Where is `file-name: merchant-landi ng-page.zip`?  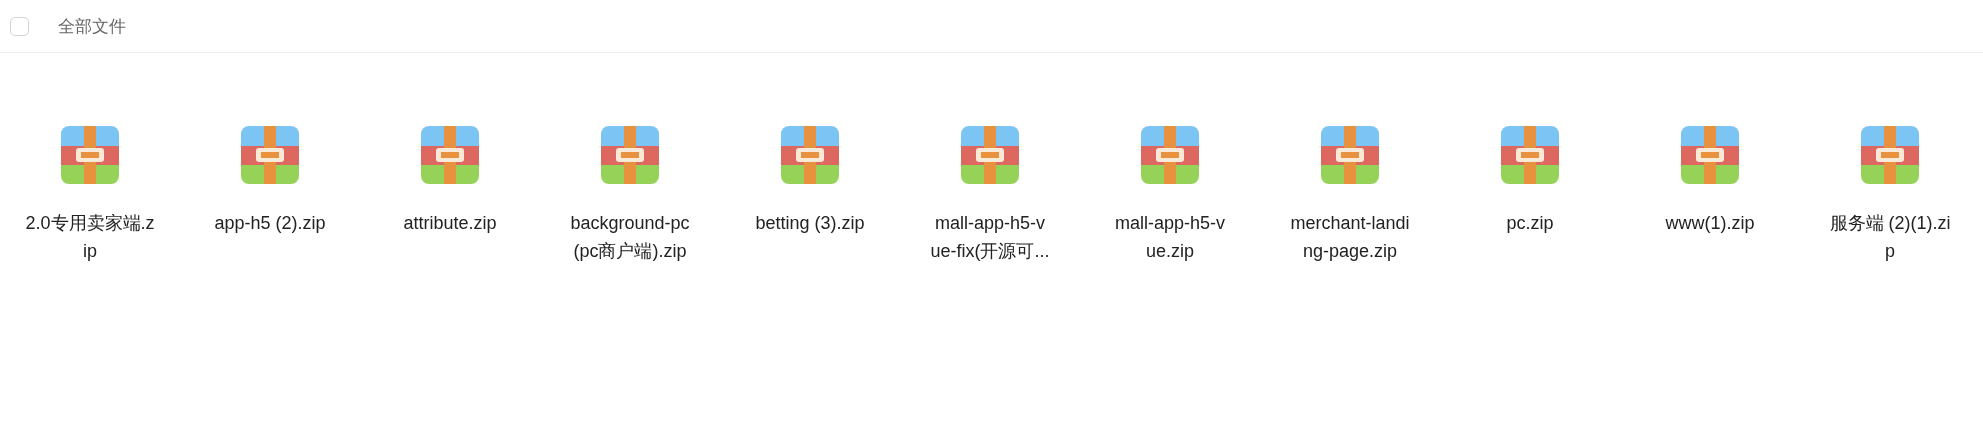 file-name: merchant-landi ng-page.zip is located at coordinates (1350, 237).